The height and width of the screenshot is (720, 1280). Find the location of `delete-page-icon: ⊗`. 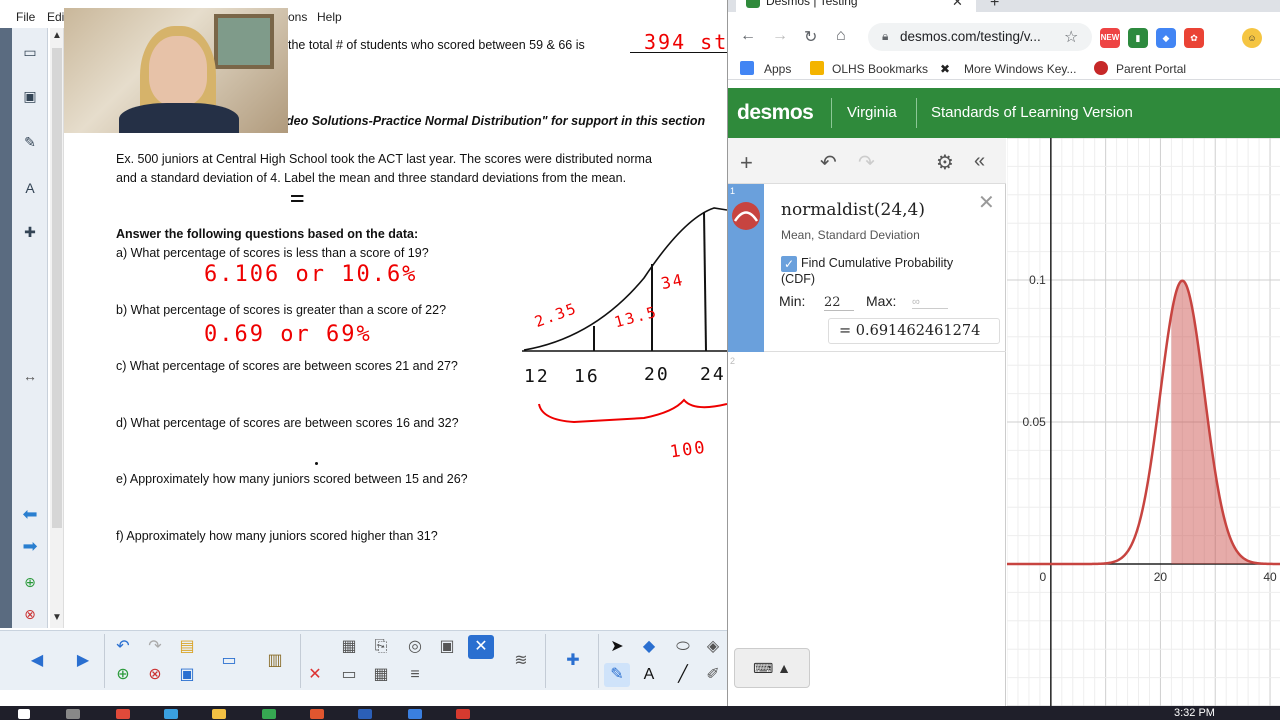

delete-page-icon: ⊗ is located at coordinates (30, 614).